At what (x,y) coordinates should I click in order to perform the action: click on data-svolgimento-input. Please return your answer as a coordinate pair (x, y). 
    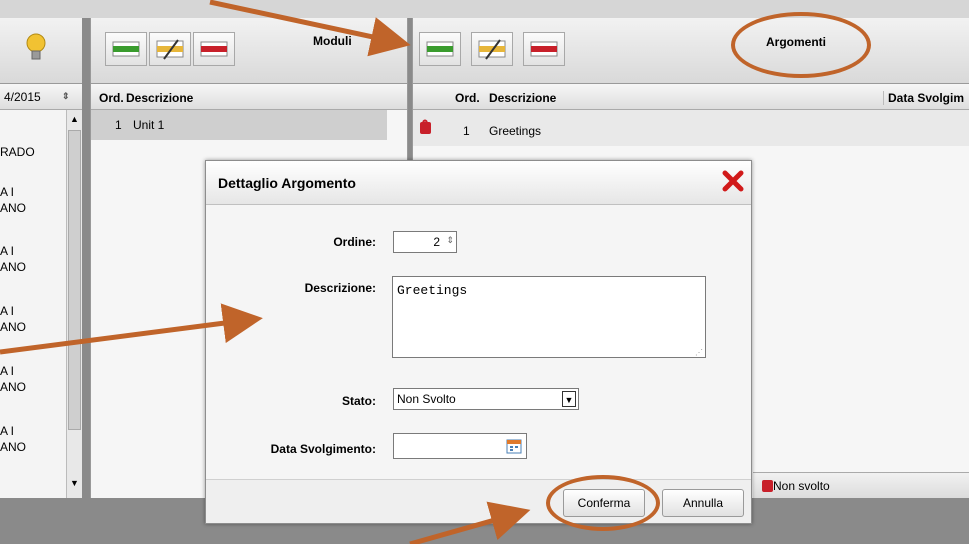
    Looking at the image, I should click on (460, 446).